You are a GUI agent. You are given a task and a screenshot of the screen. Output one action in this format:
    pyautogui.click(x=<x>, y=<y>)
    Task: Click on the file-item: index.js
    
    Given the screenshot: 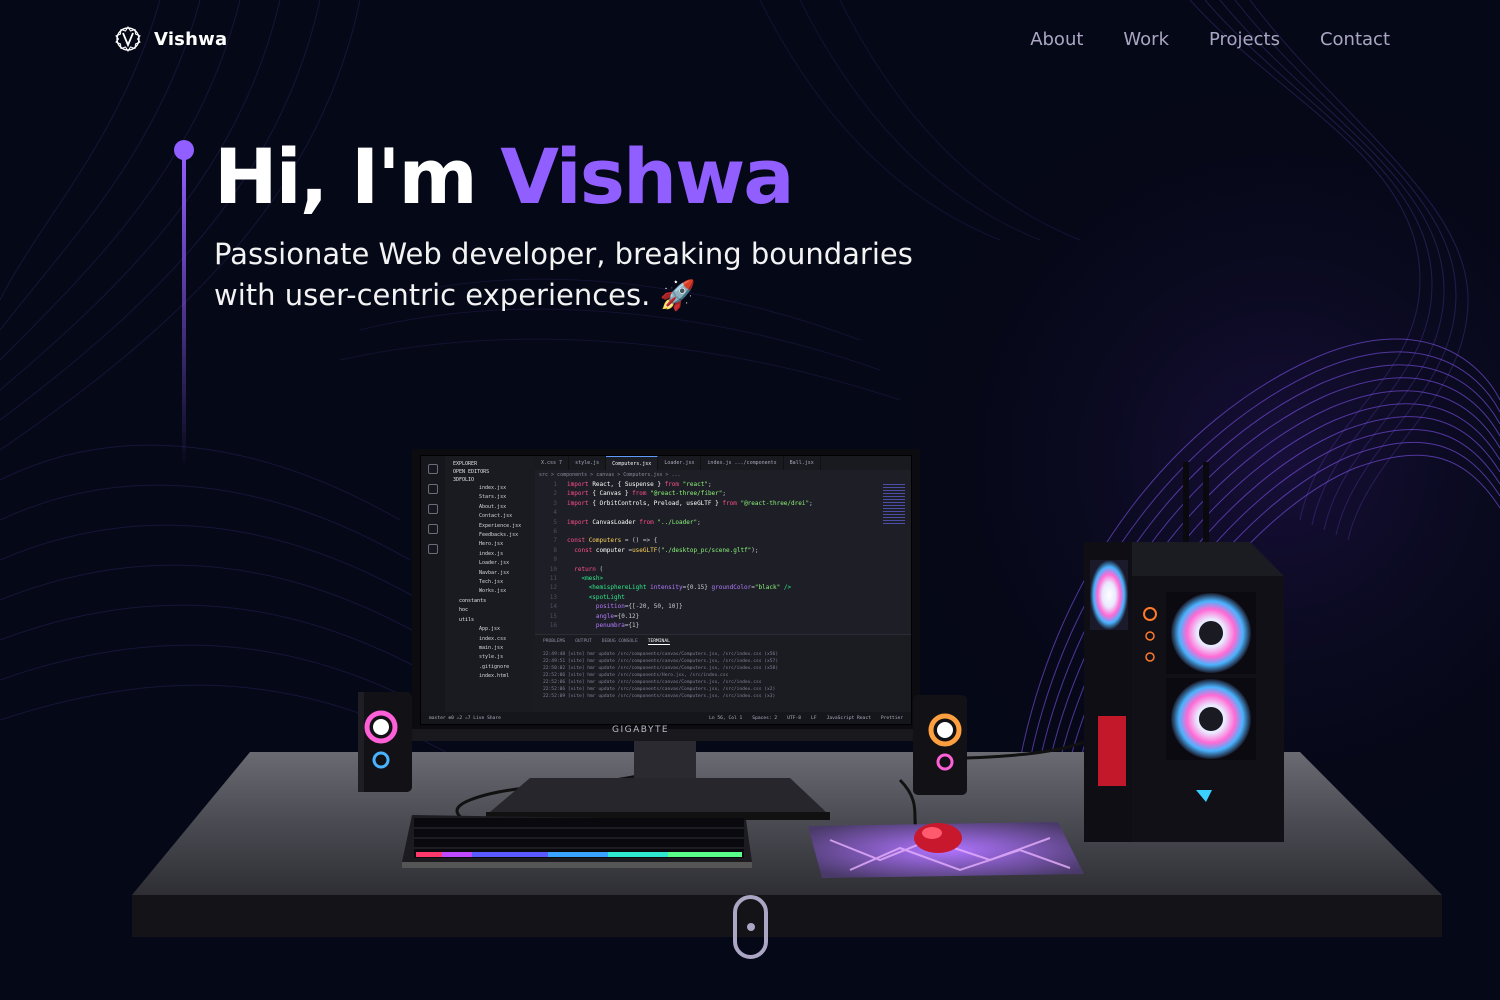 What is the action you would take?
    pyautogui.click(x=491, y=553)
    